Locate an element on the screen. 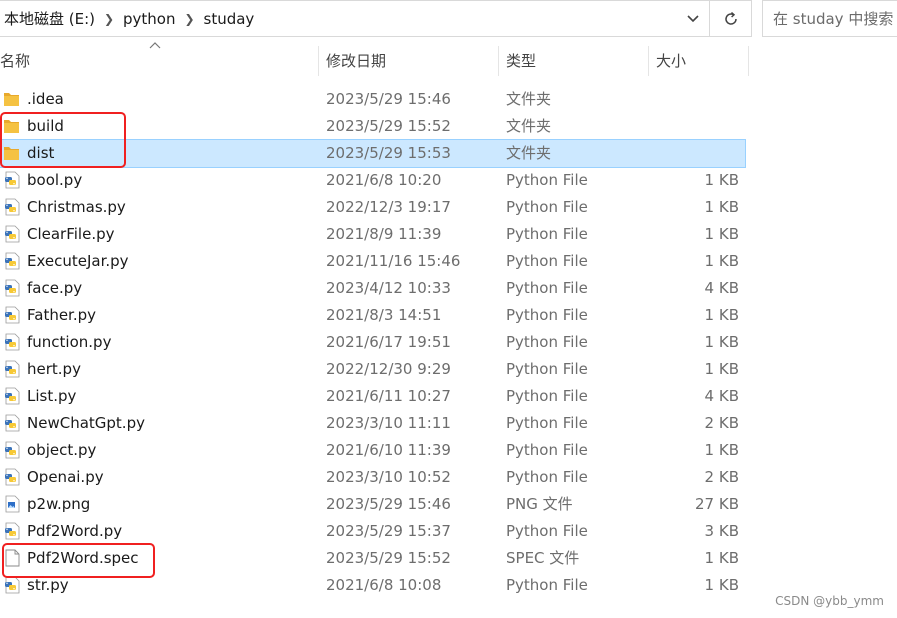  file-row: .idea 2023/5/29 15:46 文件夹 is located at coordinates (372, 99).